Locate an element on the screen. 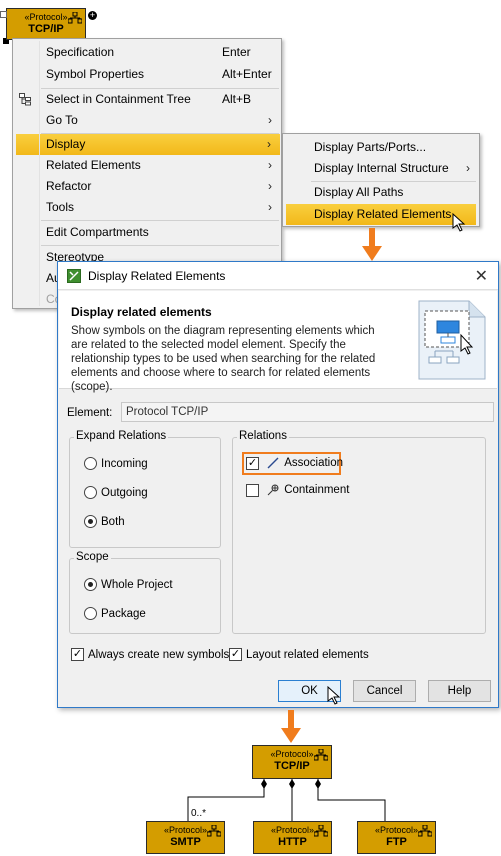 This screenshot has width=501, height=856. tcpip-element-result: «Protocol» TCP/IP is located at coordinates (292, 762).